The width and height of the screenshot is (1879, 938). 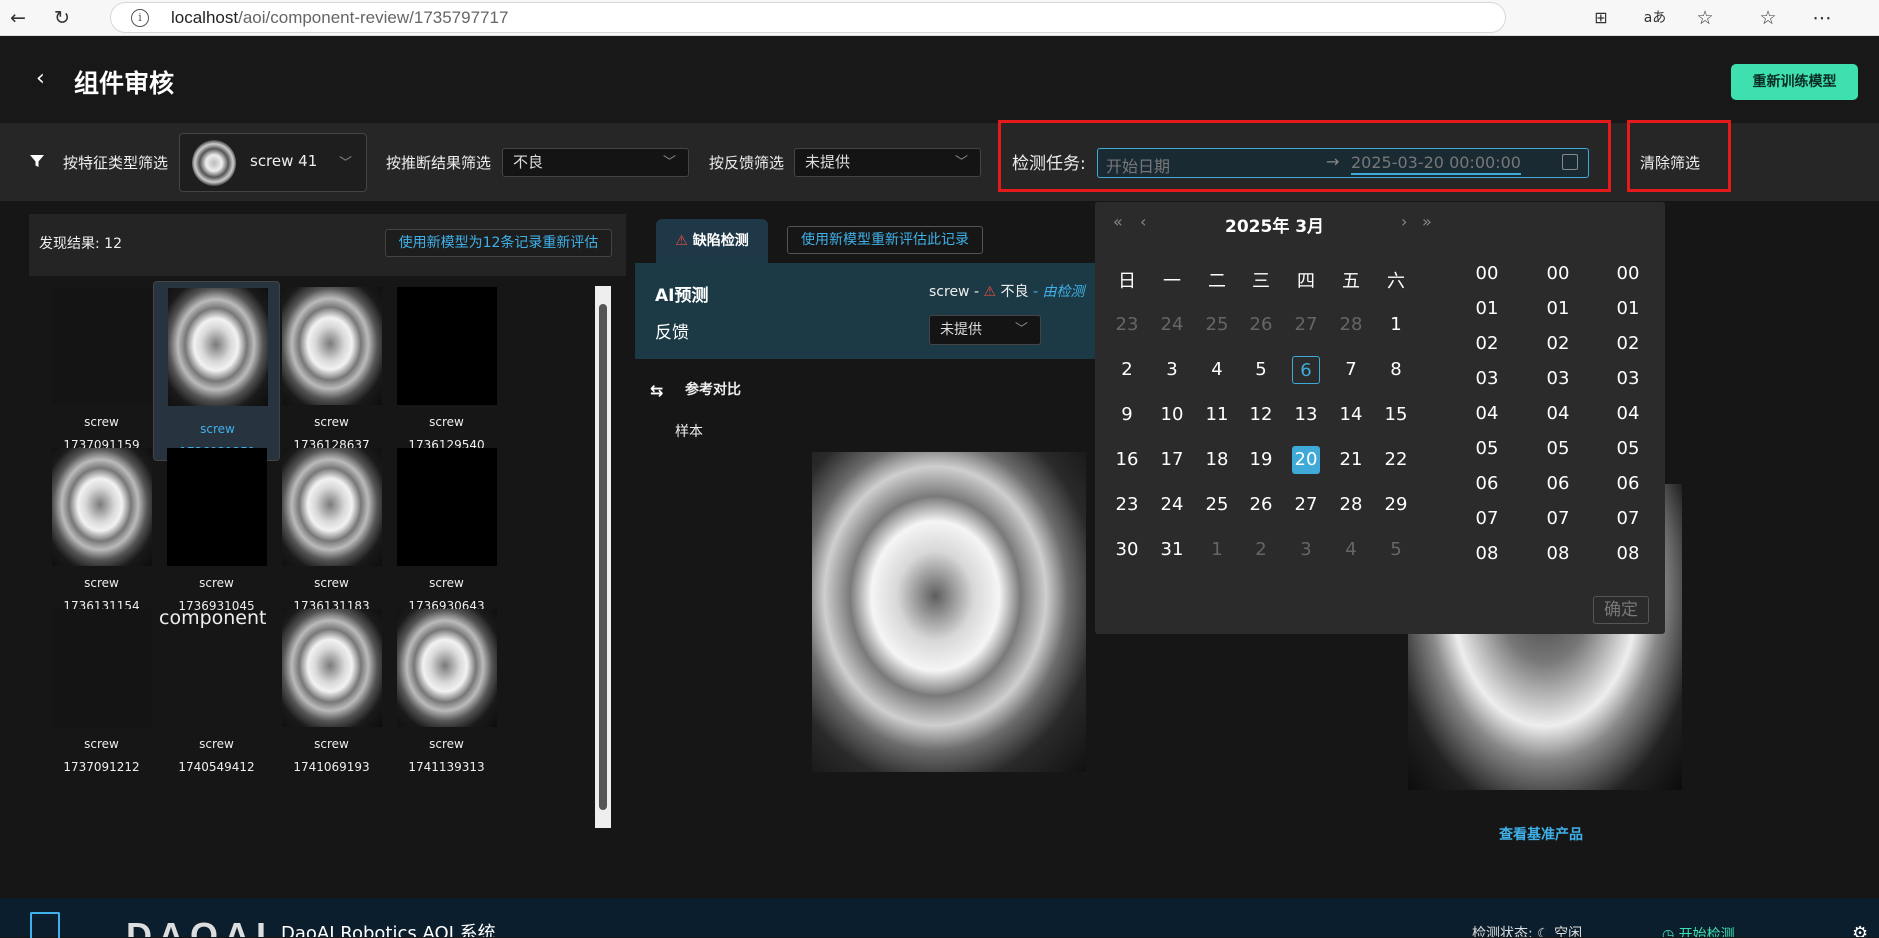 I want to click on result-card: screw 1737091212, so click(x=101, y=693).